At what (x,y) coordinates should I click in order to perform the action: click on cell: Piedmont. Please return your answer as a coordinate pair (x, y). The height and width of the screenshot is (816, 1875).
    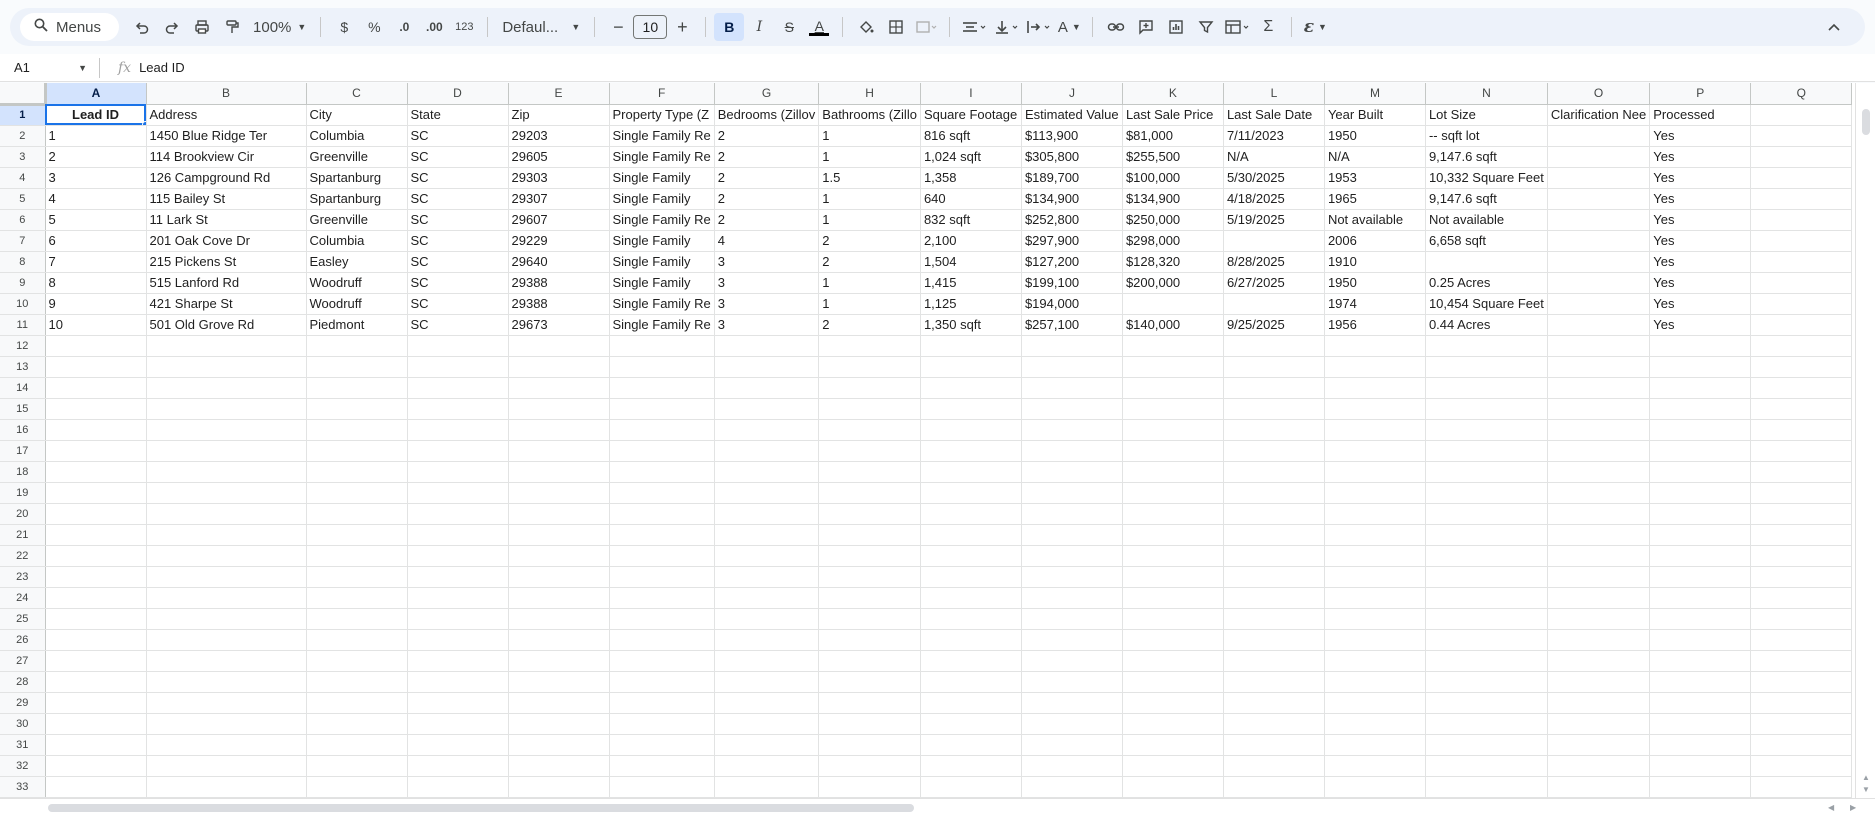
    Looking at the image, I should click on (357, 325).